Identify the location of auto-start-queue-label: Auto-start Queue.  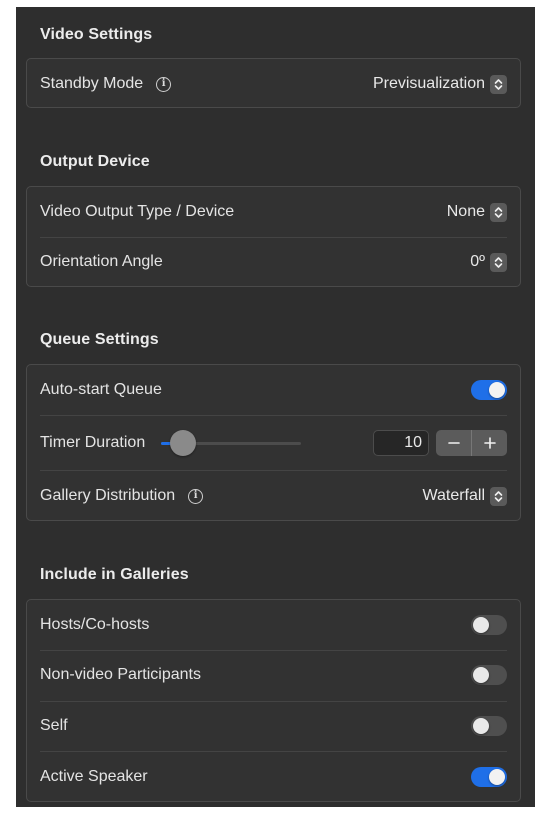
(101, 389).